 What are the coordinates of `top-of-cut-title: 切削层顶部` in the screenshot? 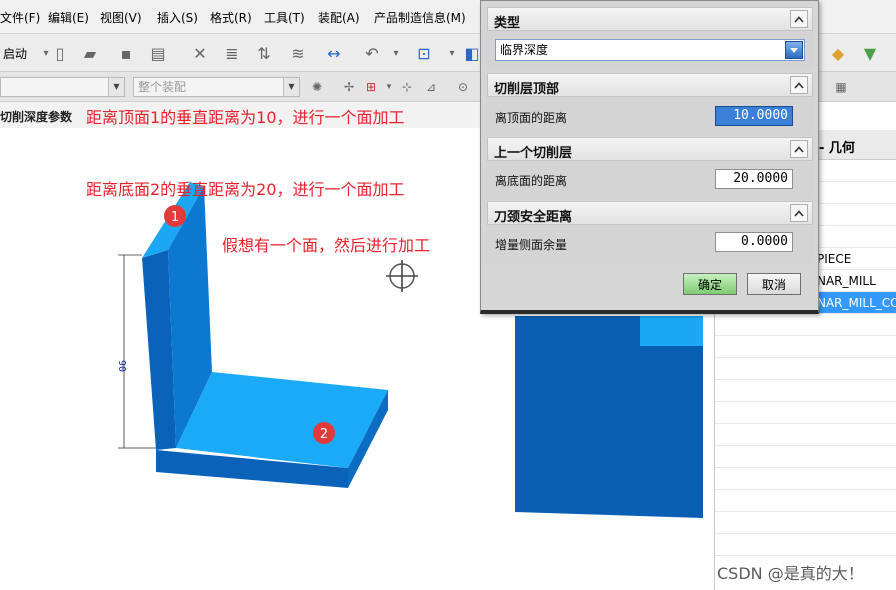 It's located at (527, 89).